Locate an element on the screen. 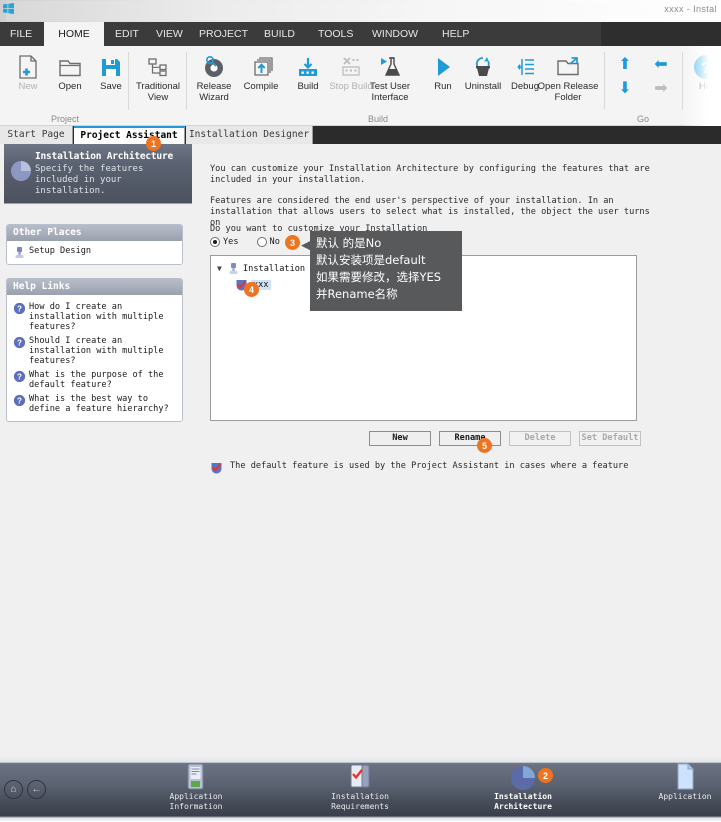 This screenshot has height=822, width=721. nav-installation-requirements-label-2: Requirements is located at coordinates (360, 806).